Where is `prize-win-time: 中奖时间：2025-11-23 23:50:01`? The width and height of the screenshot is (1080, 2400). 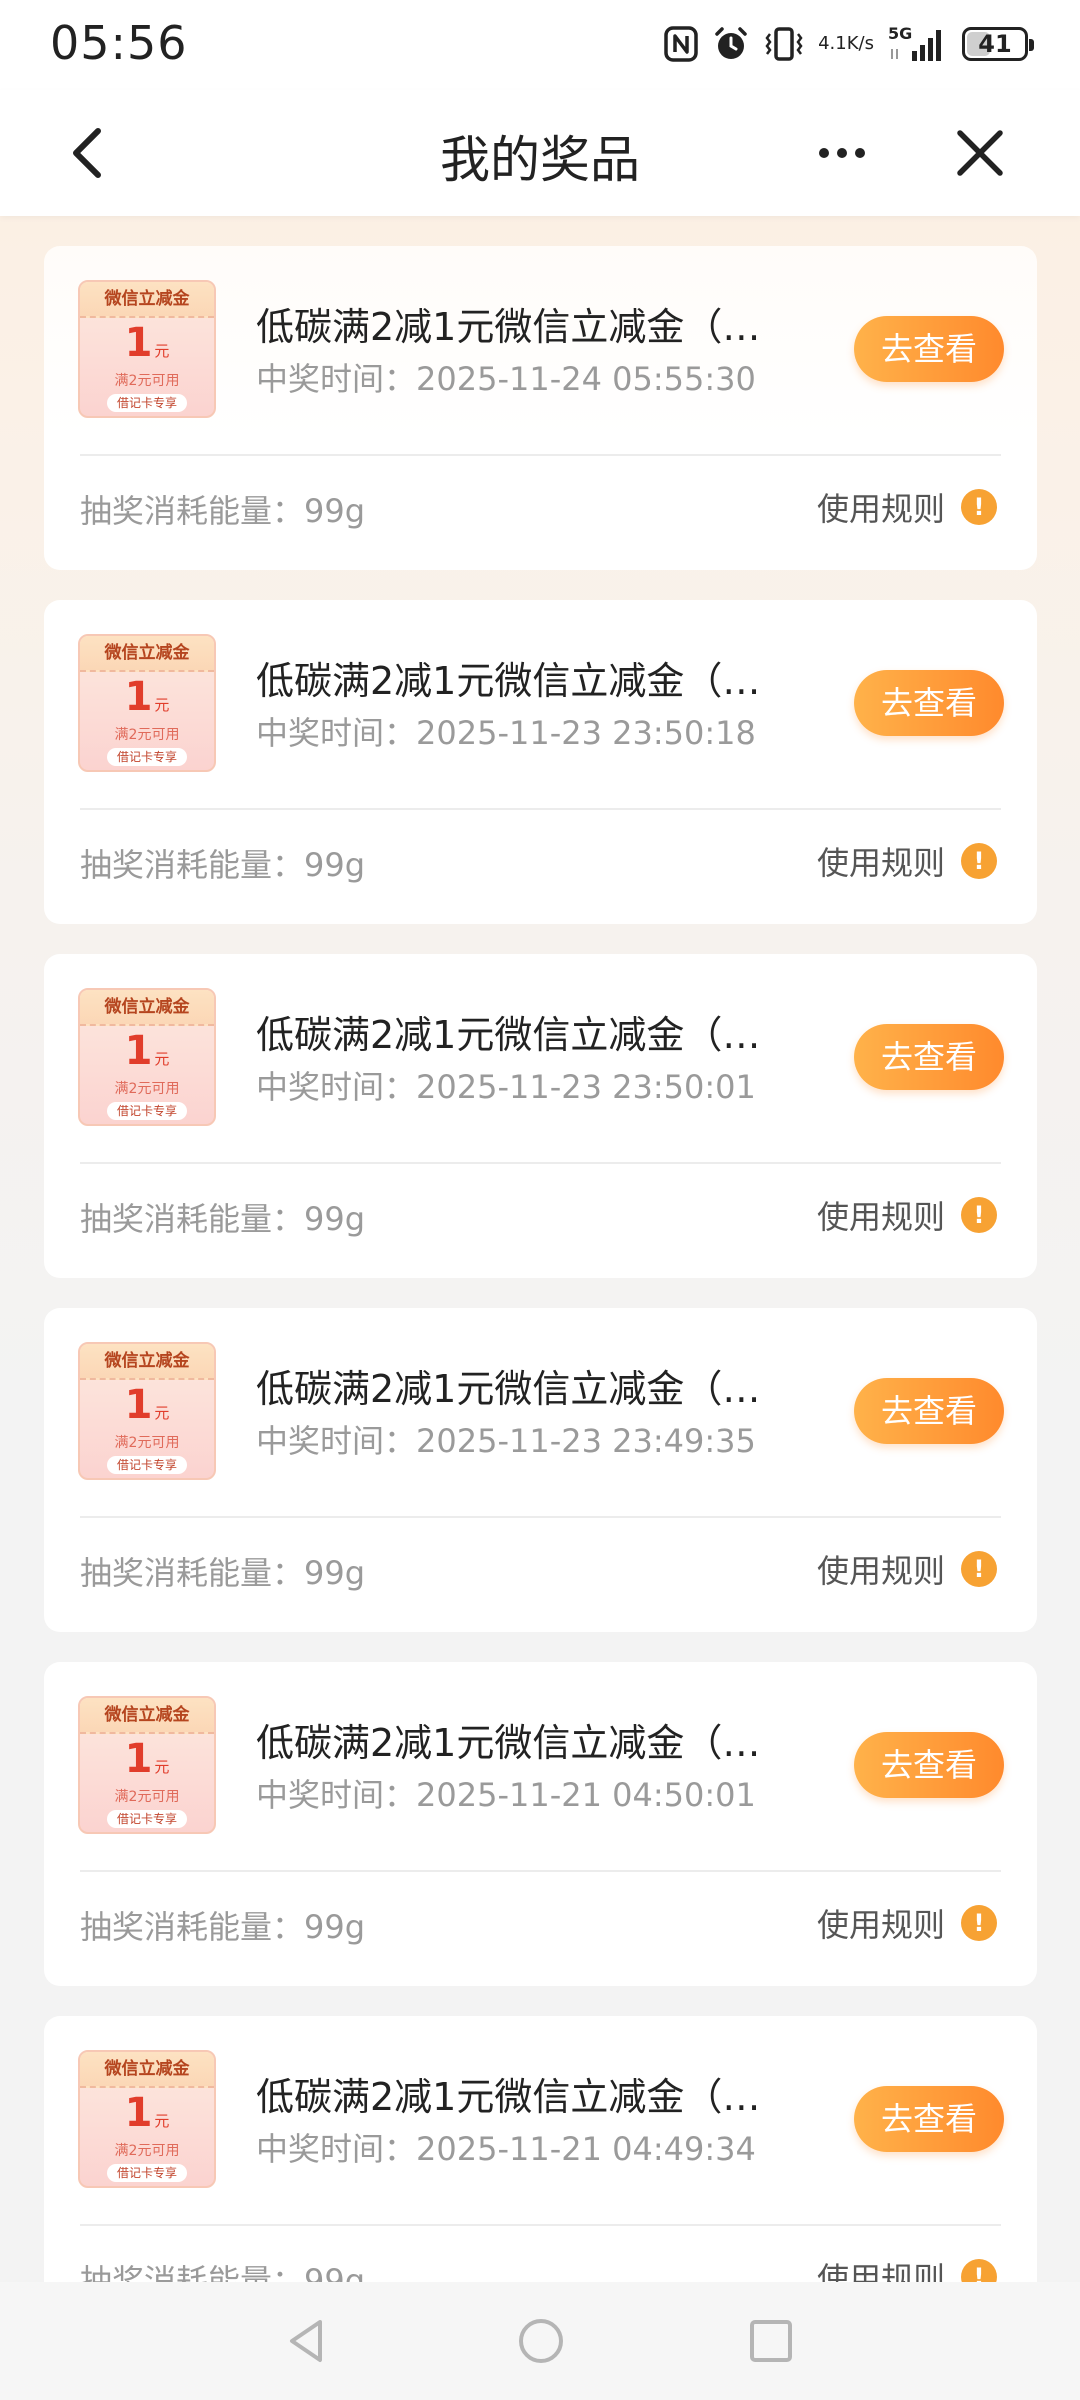 prize-win-time: 中奖时间：2025-11-23 23:50:01 is located at coordinates (506, 1085).